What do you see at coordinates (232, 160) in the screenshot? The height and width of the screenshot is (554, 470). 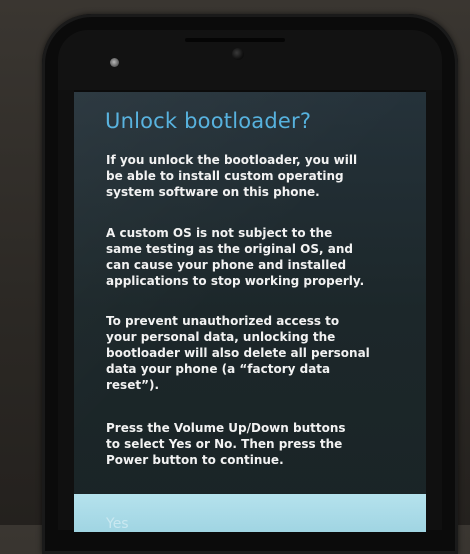 I see `text-line: If you unlock the bootloader, you will` at bounding box center [232, 160].